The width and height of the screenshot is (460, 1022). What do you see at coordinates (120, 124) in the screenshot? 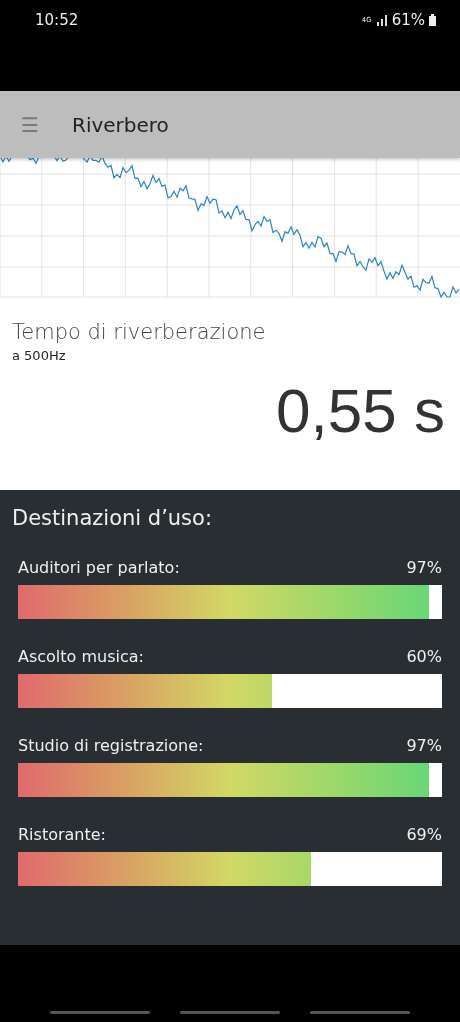
I see `screen-title: Riverbero` at bounding box center [120, 124].